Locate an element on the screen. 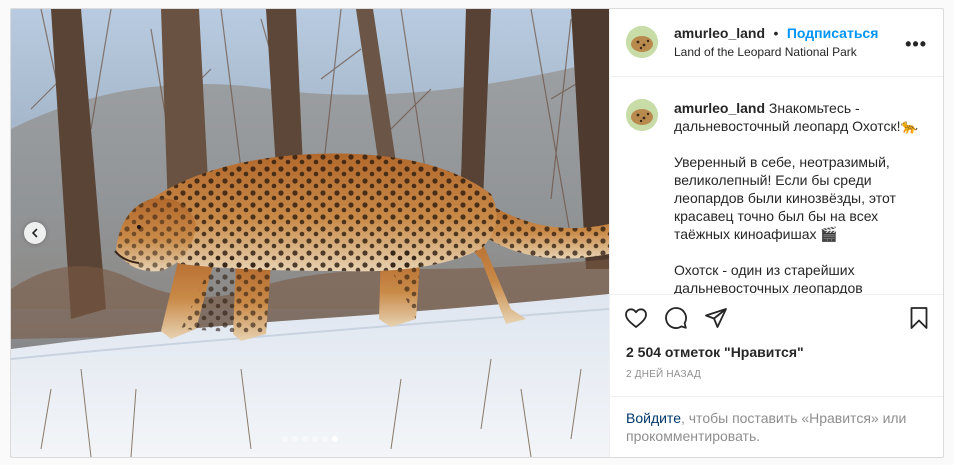 This screenshot has height=465, width=954. header-username: amurleo_land is located at coordinates (719, 33).